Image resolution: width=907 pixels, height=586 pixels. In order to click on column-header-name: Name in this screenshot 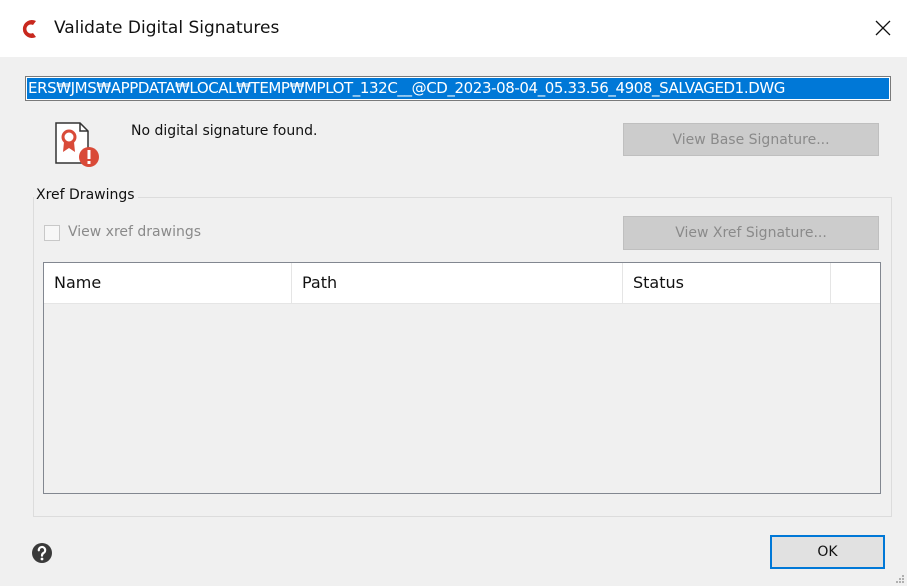, I will do `click(168, 283)`.